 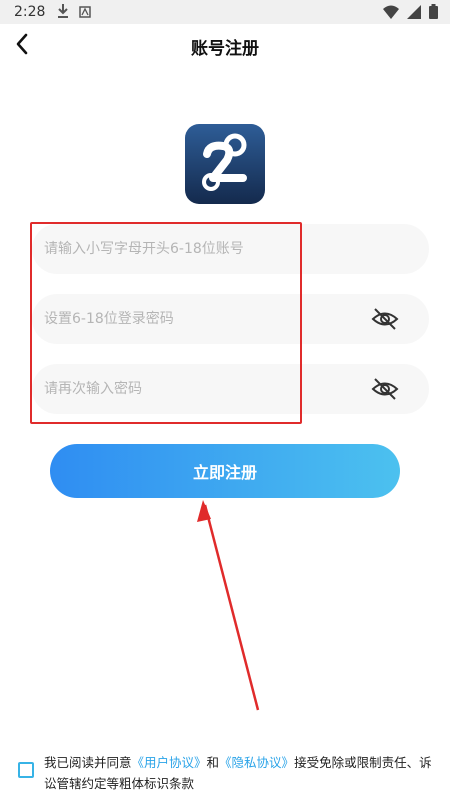 What do you see at coordinates (194, 389) in the screenshot?
I see `confirm-password-input` at bounding box center [194, 389].